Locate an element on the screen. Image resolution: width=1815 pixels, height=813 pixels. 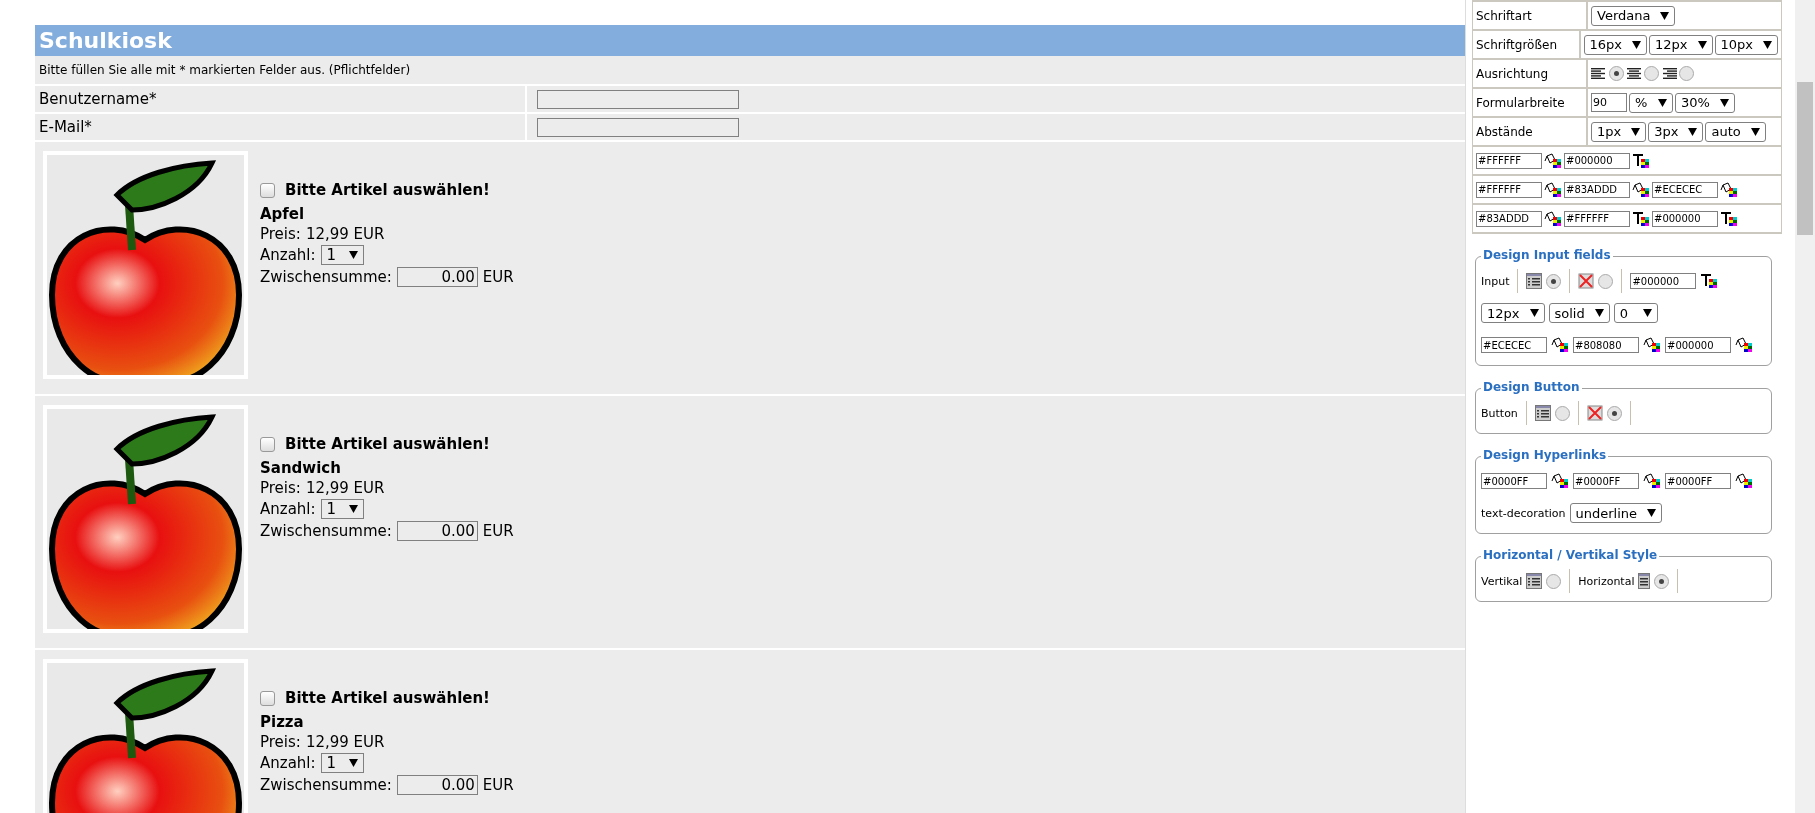
price-value: 12,99 EUR is located at coordinates (345, 234).